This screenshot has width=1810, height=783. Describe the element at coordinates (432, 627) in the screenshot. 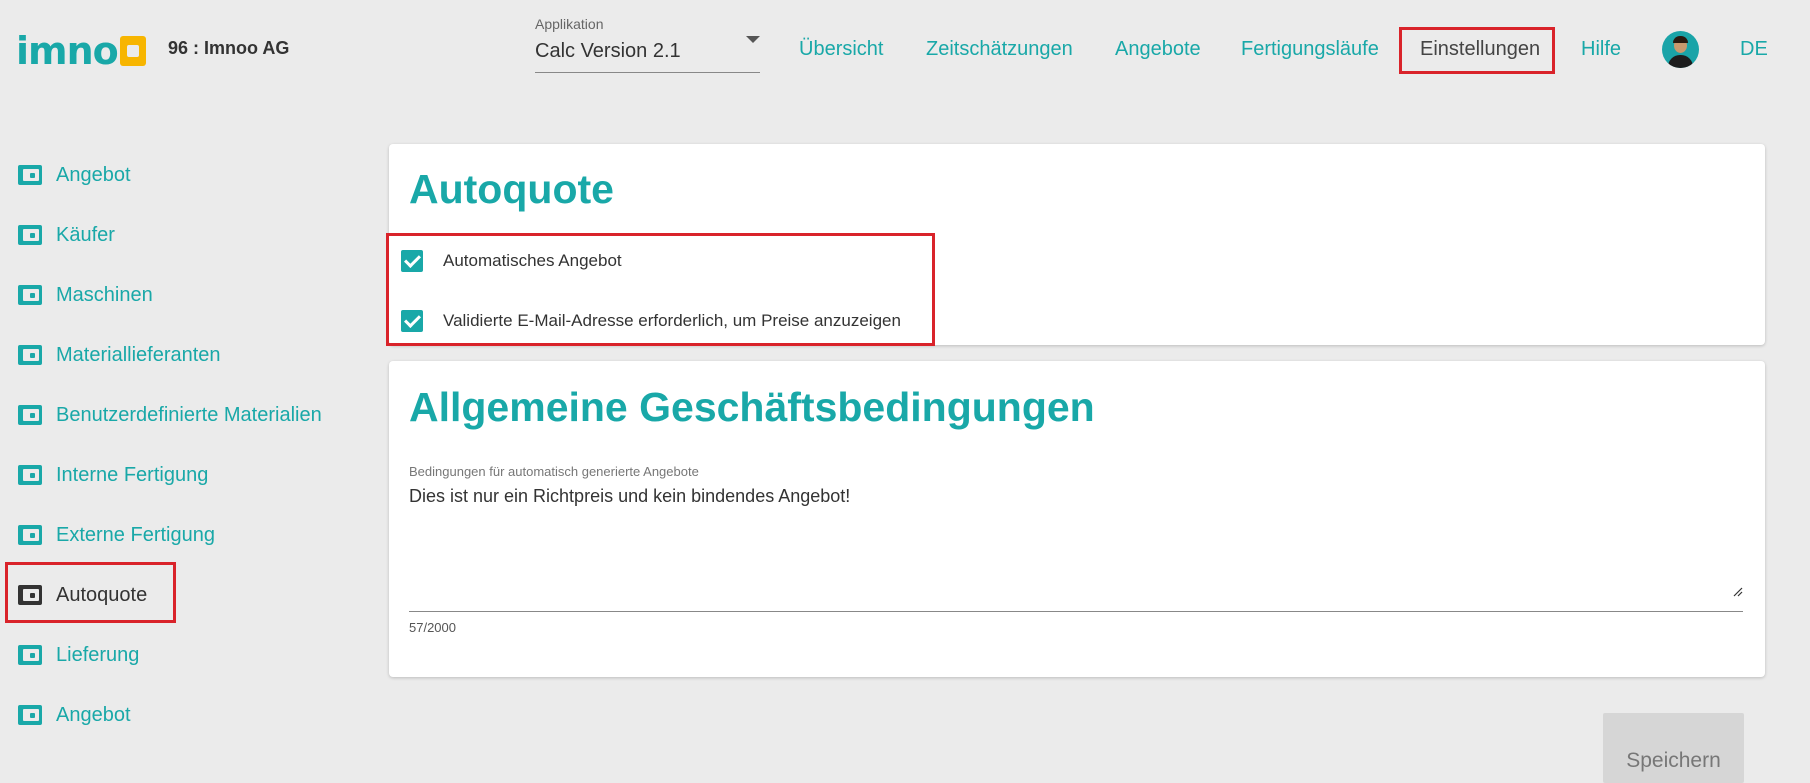

I see `character-counter: 57/2000` at that location.